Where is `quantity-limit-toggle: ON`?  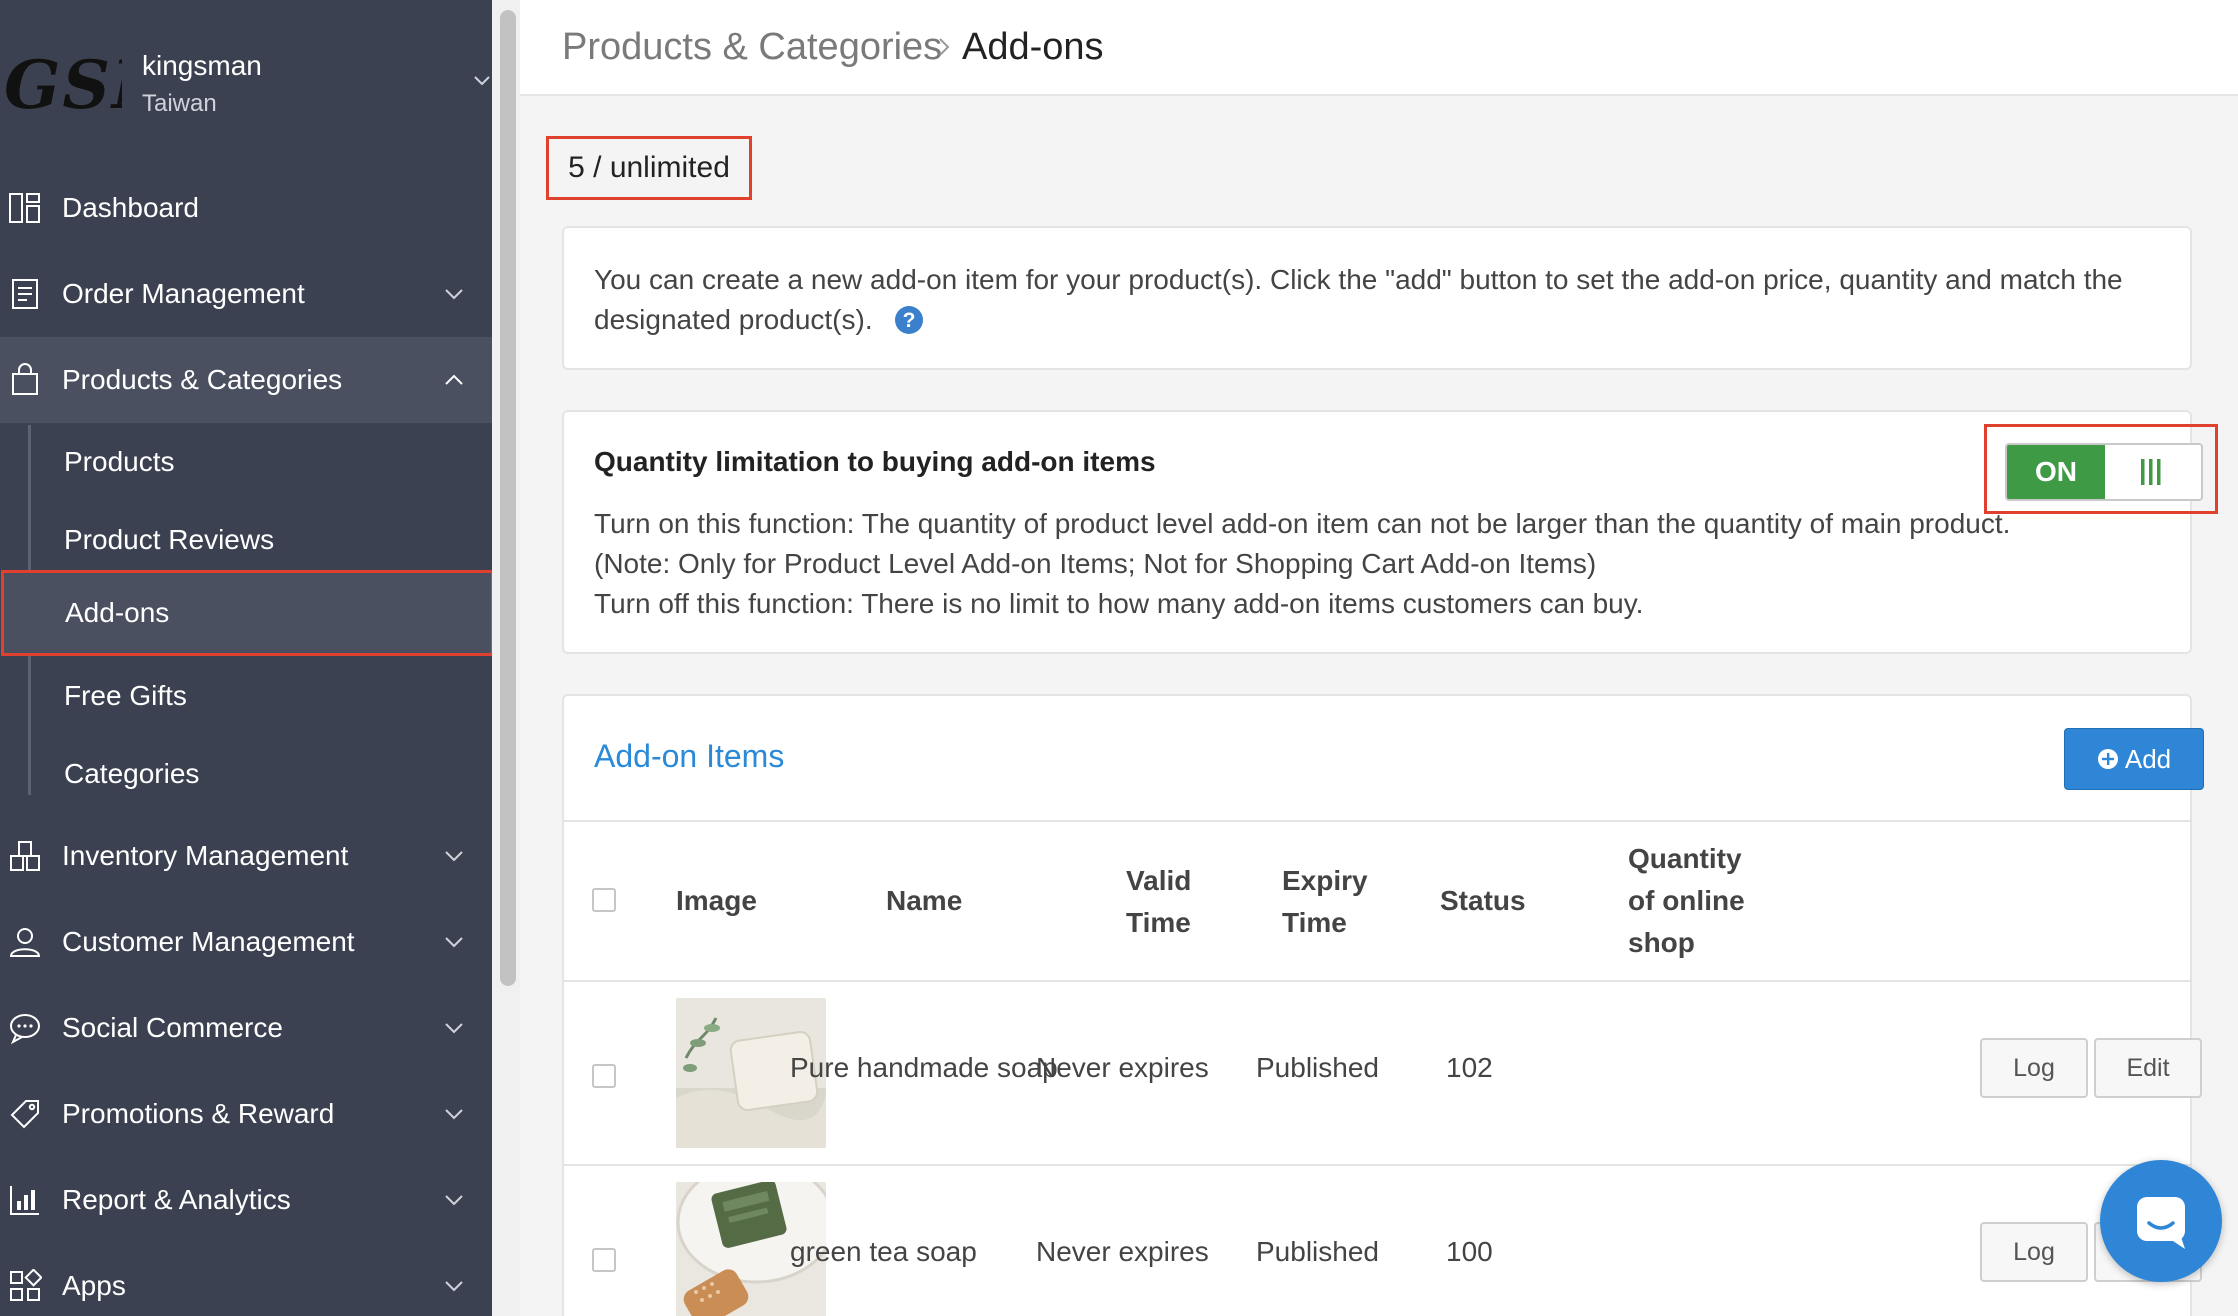 quantity-limit-toggle: ON is located at coordinates (2104, 472).